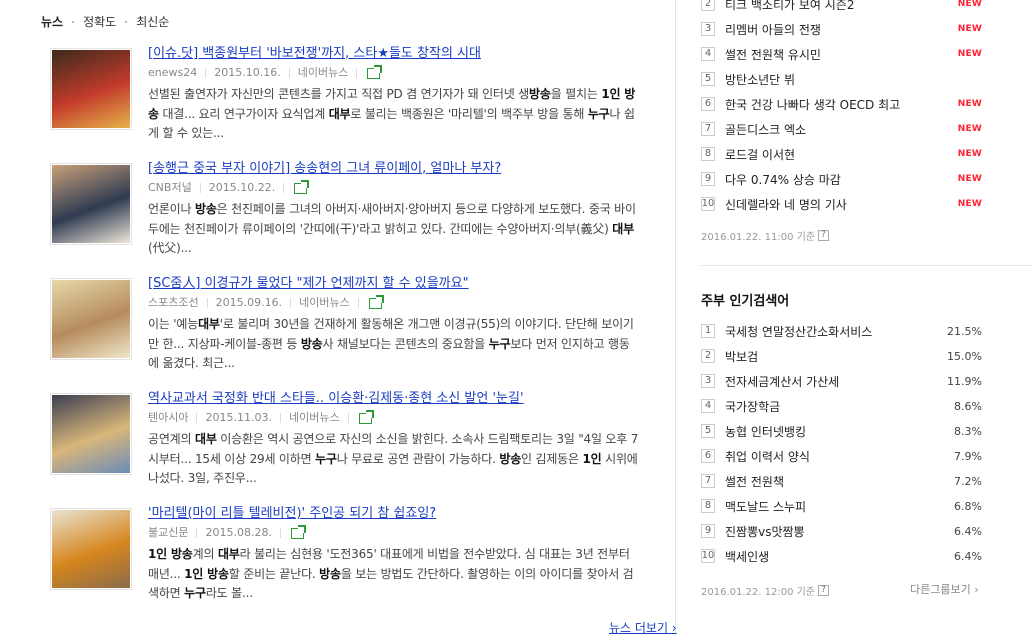 The height and width of the screenshot is (636, 1031). I want to click on rank-percent: 7.2%, so click(968, 481).